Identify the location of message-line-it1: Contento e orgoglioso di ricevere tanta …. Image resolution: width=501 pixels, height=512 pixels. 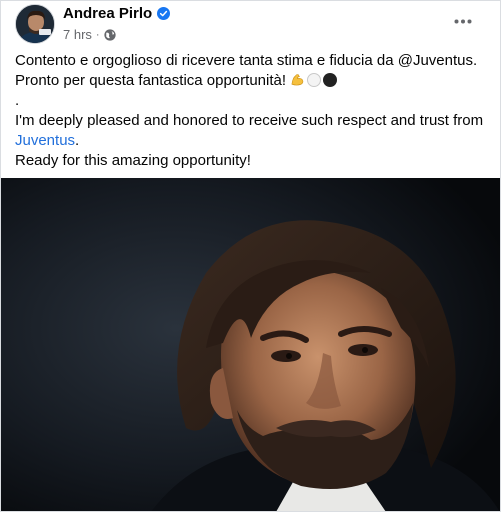
(246, 60).